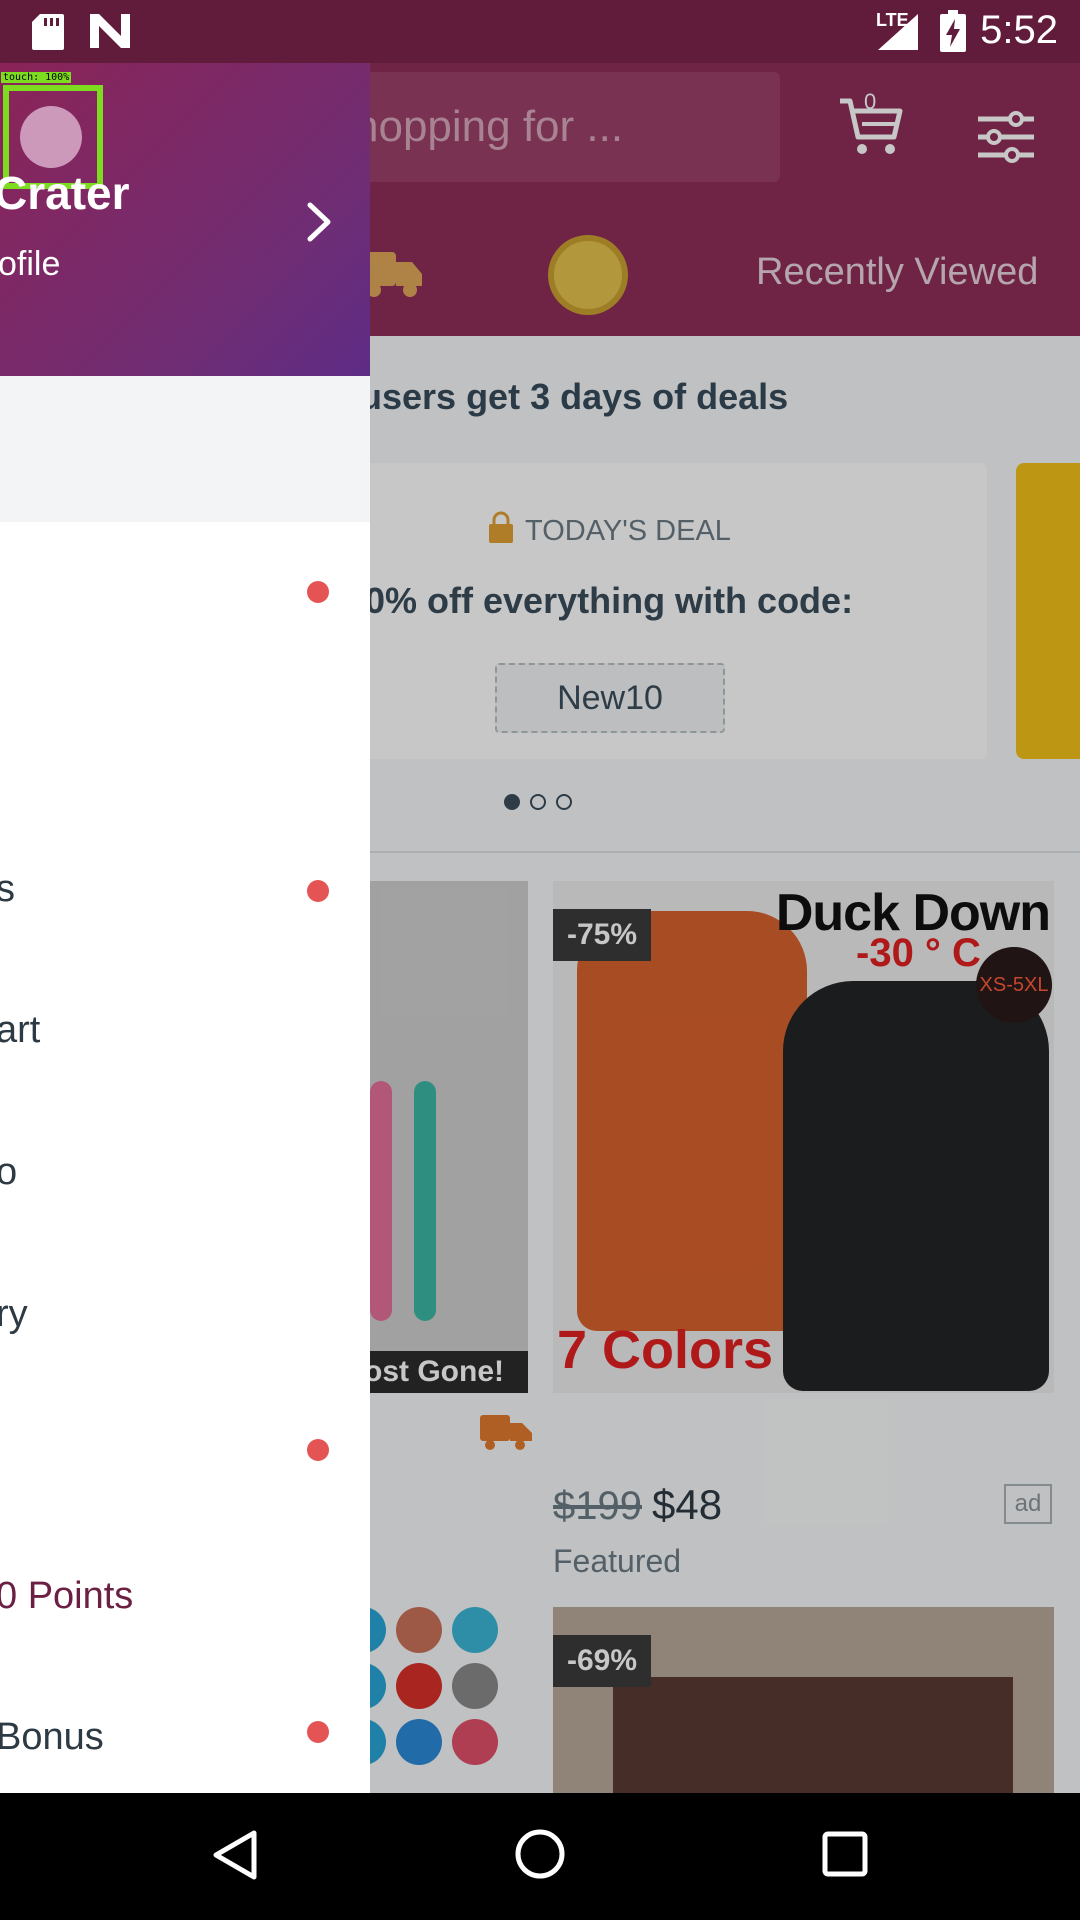  I want to click on drawer-item-label: ry, so click(14, 1314).